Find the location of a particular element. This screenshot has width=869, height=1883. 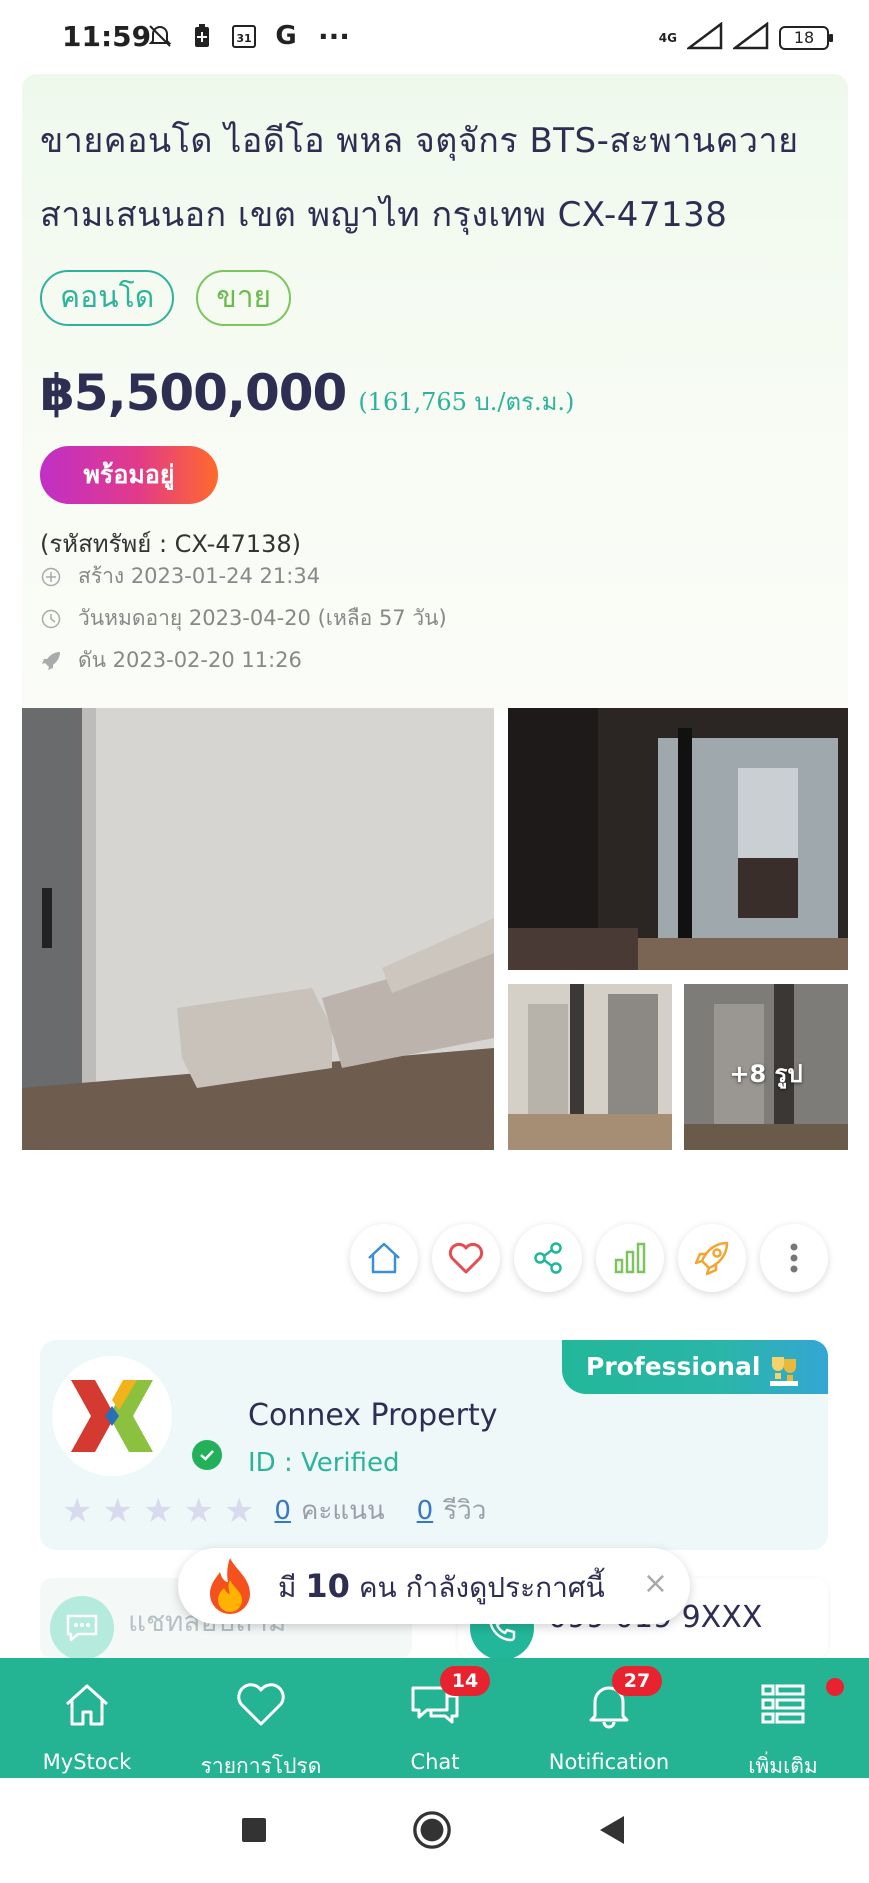

nav-item-notification: 27 Notification is located at coordinates (609, 1718).